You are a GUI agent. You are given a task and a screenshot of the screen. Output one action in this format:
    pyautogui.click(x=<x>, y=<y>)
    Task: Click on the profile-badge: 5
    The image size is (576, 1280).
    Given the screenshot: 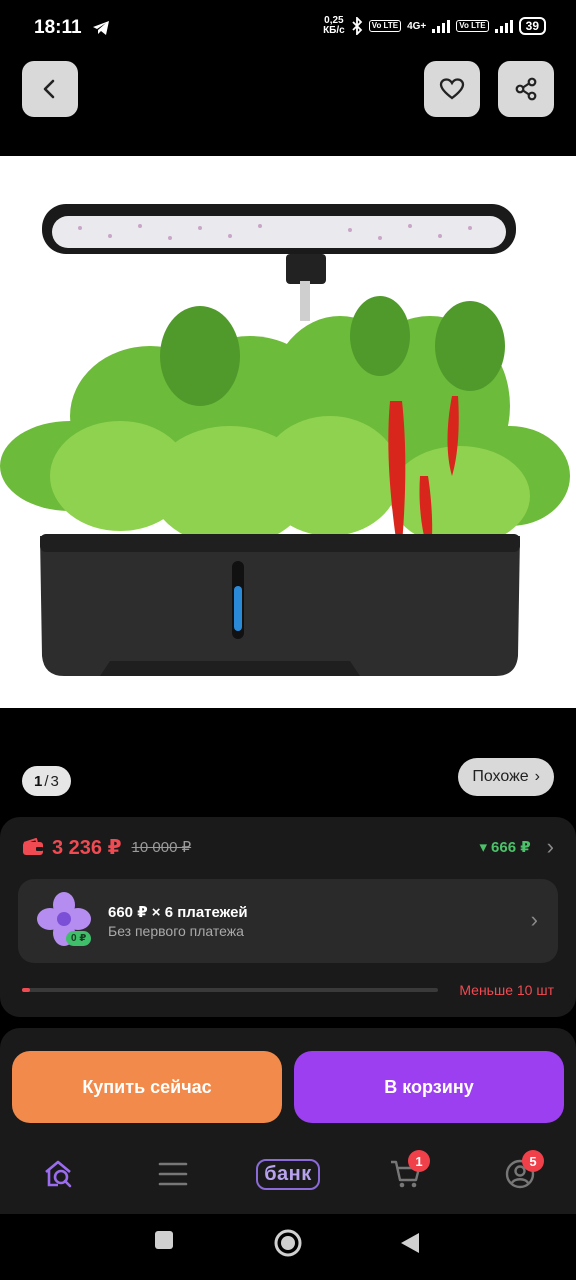 What is the action you would take?
    pyautogui.click(x=533, y=1161)
    